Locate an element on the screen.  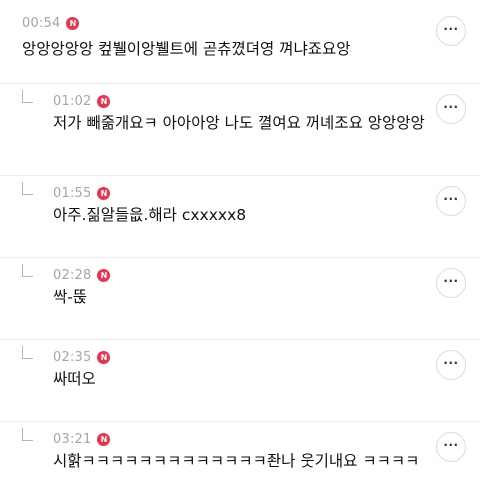
comment-meta: 00:54 N is located at coordinates (51, 23).